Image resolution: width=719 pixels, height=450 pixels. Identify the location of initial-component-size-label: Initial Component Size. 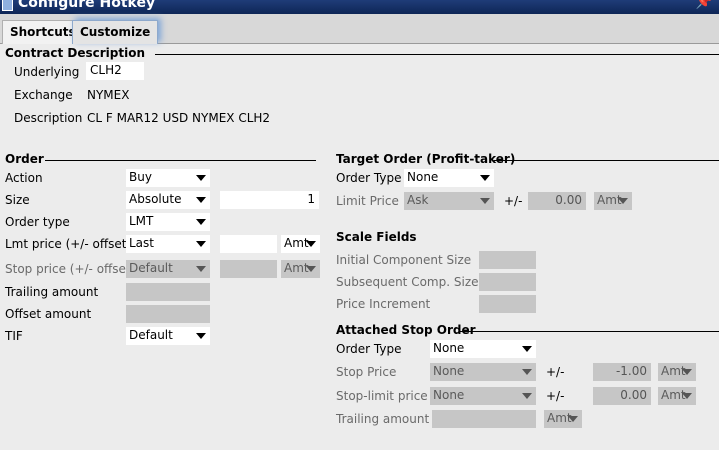
(404, 260).